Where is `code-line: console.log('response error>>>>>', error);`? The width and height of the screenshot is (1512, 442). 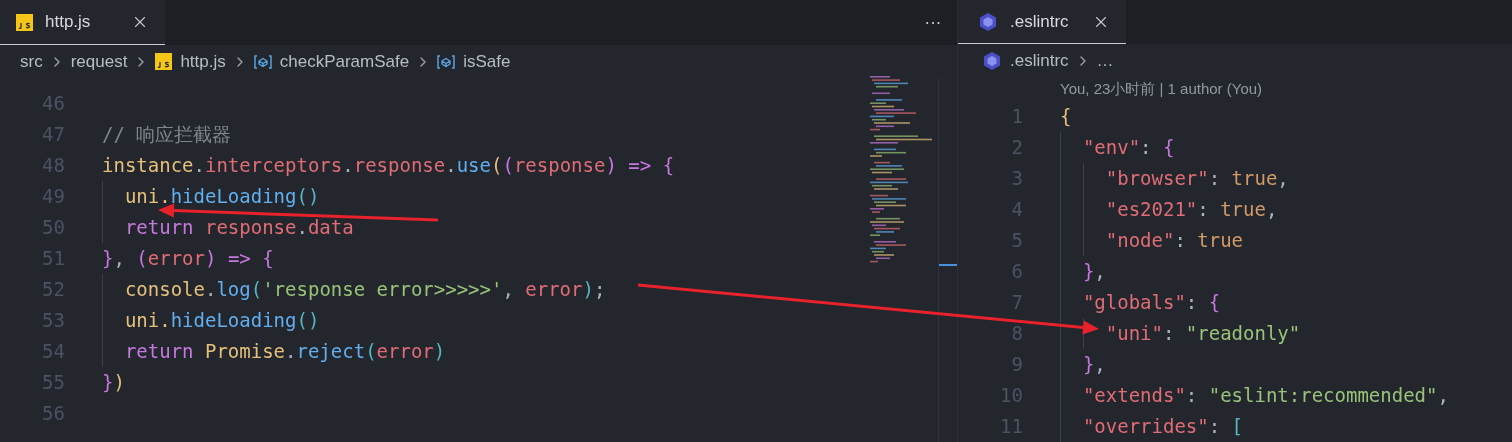 code-line: console.log('response error>>>>>', error); is located at coordinates (354, 289).